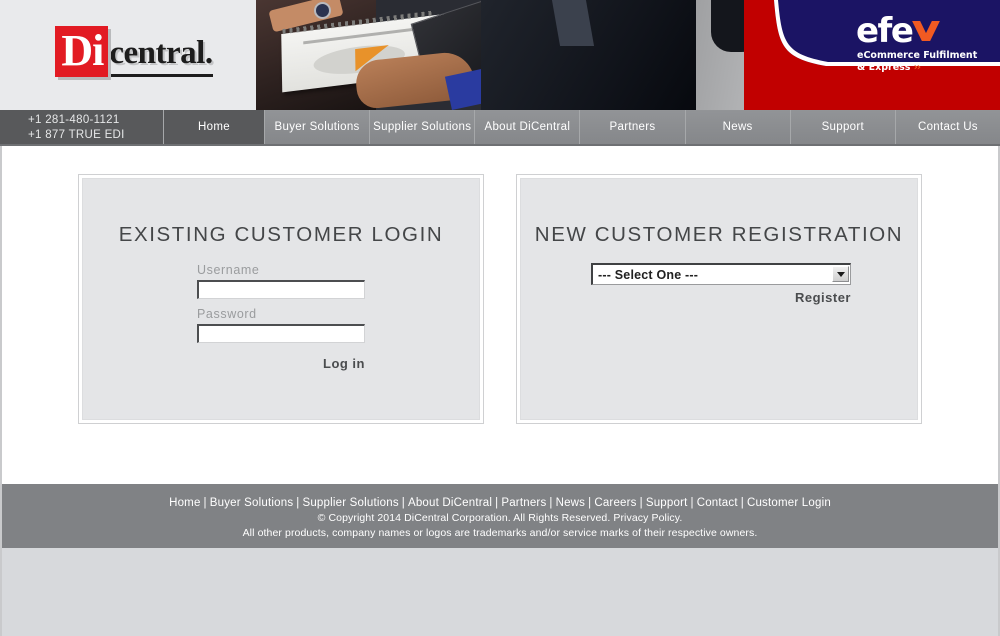 The image size is (1000, 636). What do you see at coordinates (917, 55) in the screenshot?
I see `efex-tagline-line1: eCommerce Fulfilment` at bounding box center [917, 55].